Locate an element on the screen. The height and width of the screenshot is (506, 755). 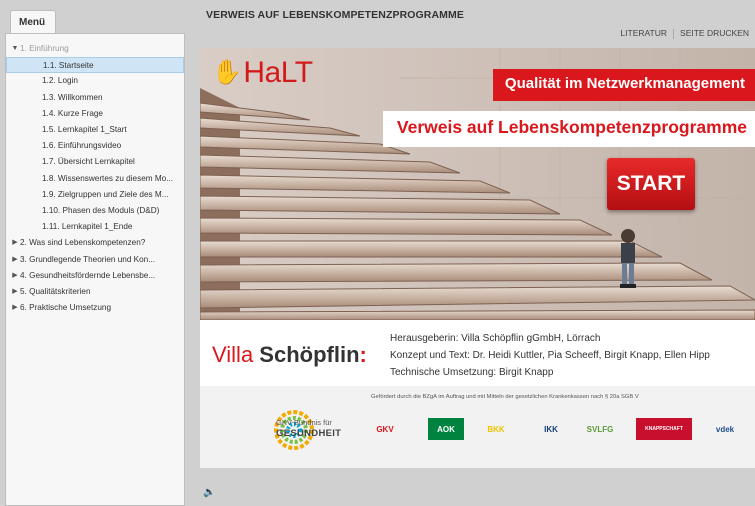
sidebar-item: 1.2. Login is located at coordinates (95, 81).